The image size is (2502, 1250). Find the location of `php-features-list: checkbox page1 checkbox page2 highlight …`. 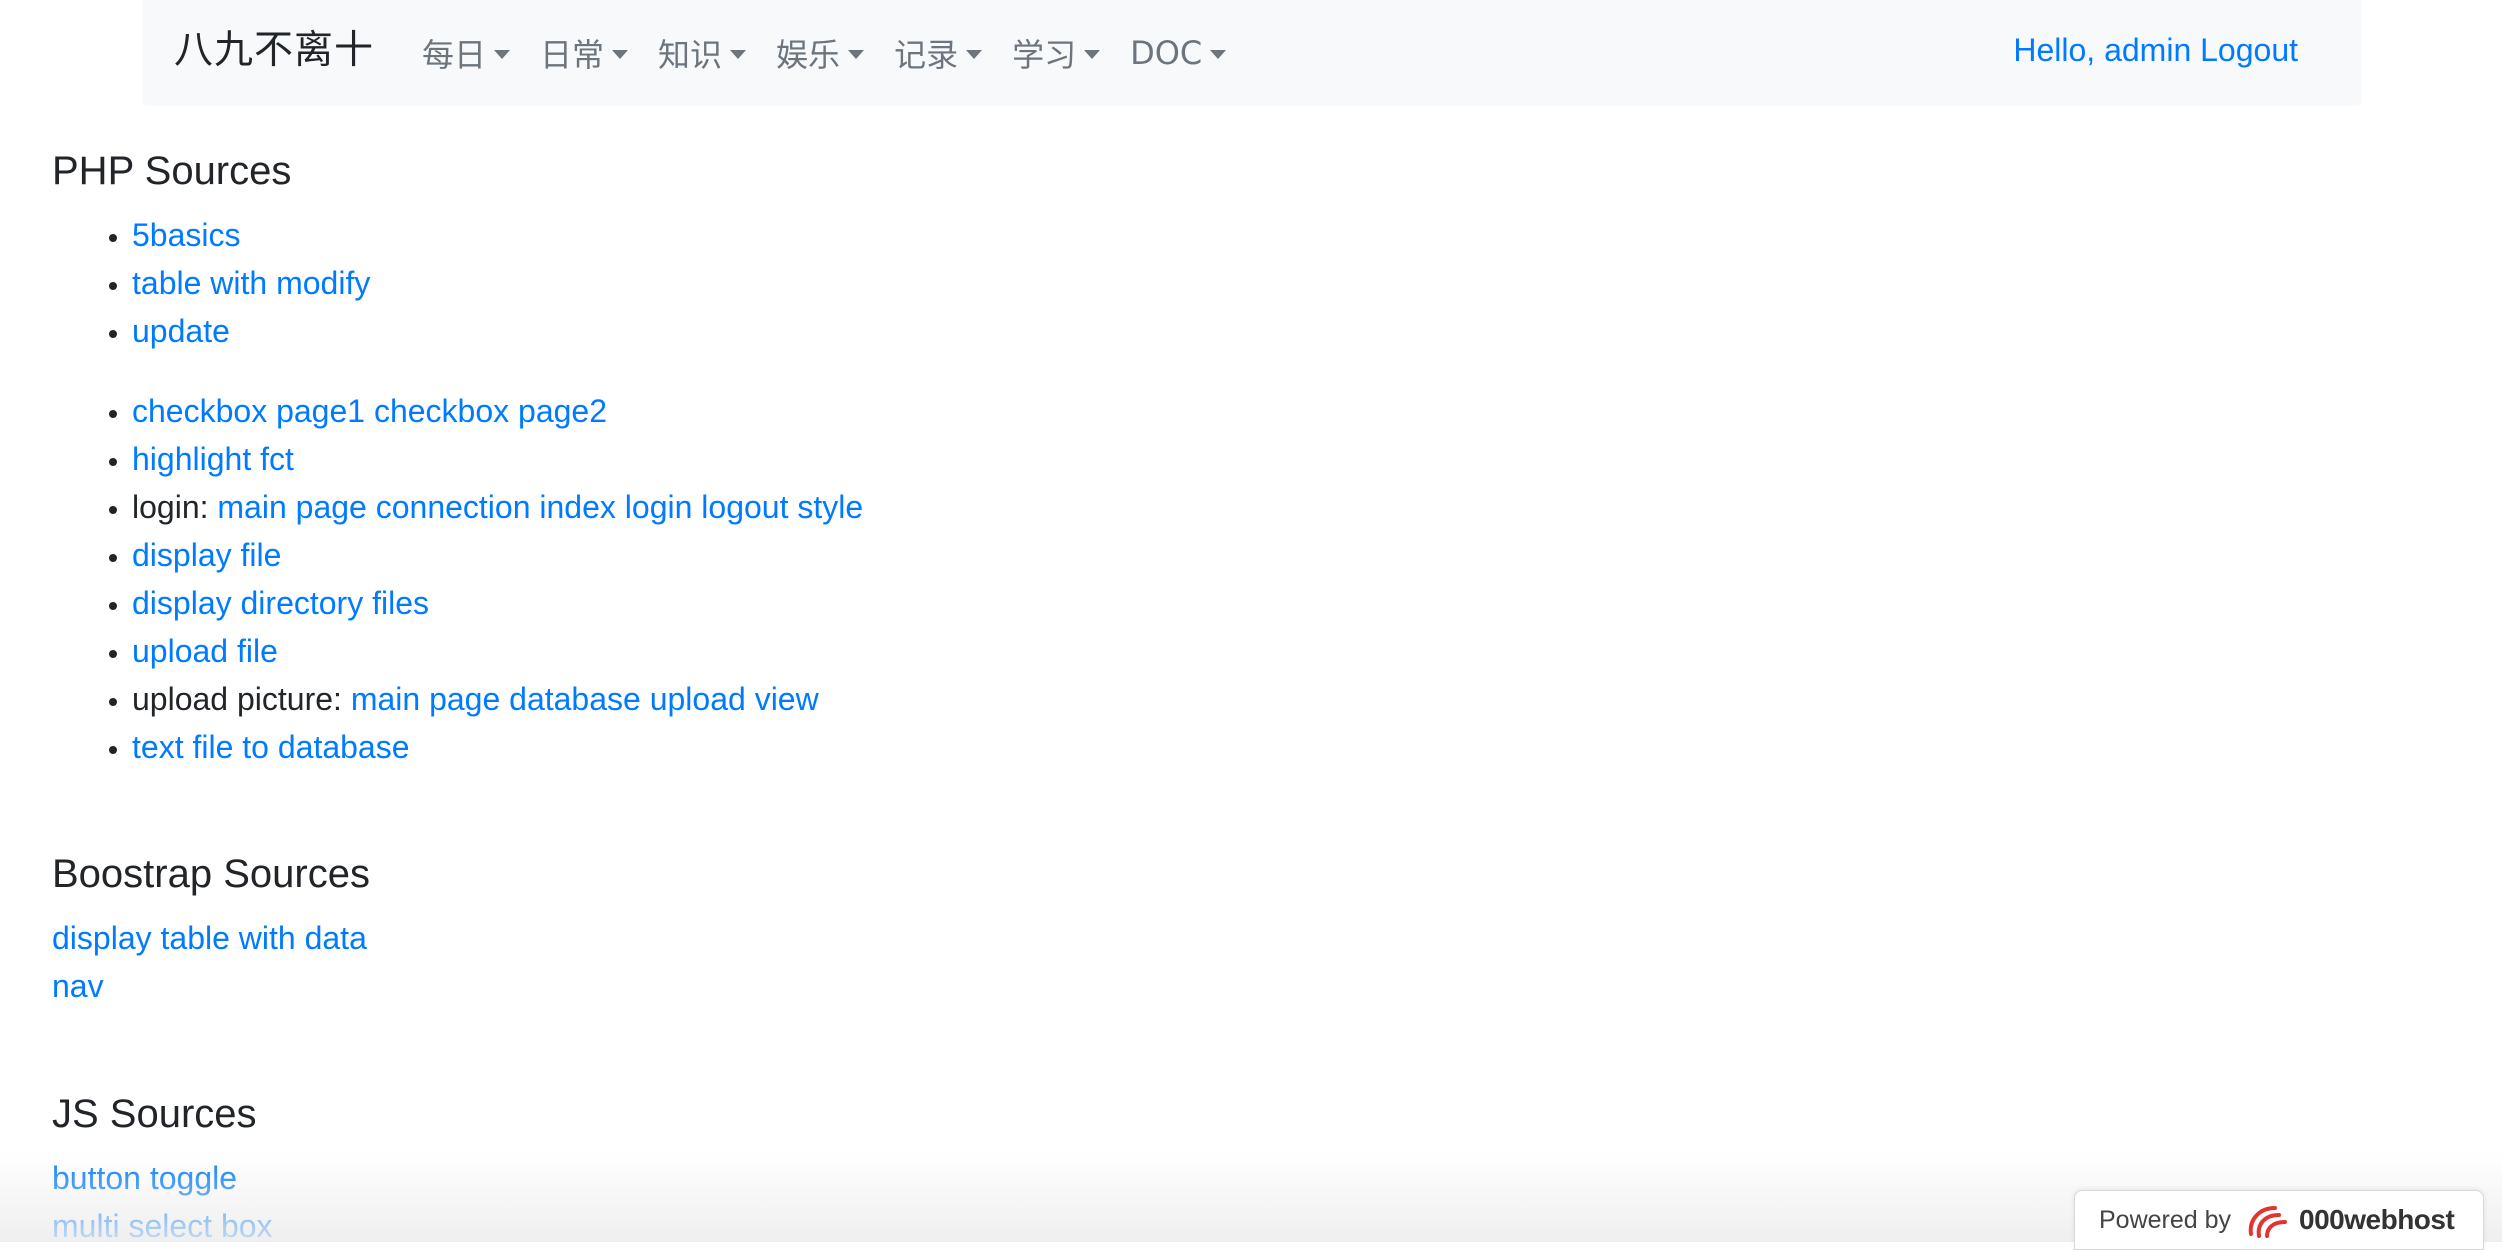

php-features-list: checkbox page1 checkbox page2 highlight … is located at coordinates (457, 579).